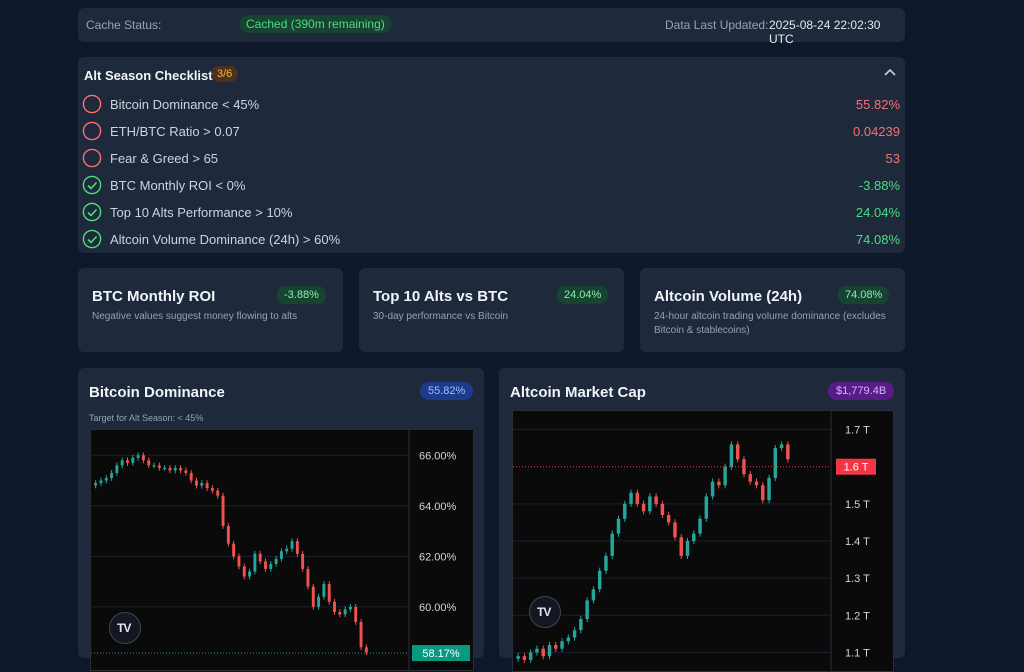 This screenshot has width=1024, height=672. What do you see at coordinates (438, 557) in the screenshot?
I see `y-tick-label: 62.00%` at bounding box center [438, 557].